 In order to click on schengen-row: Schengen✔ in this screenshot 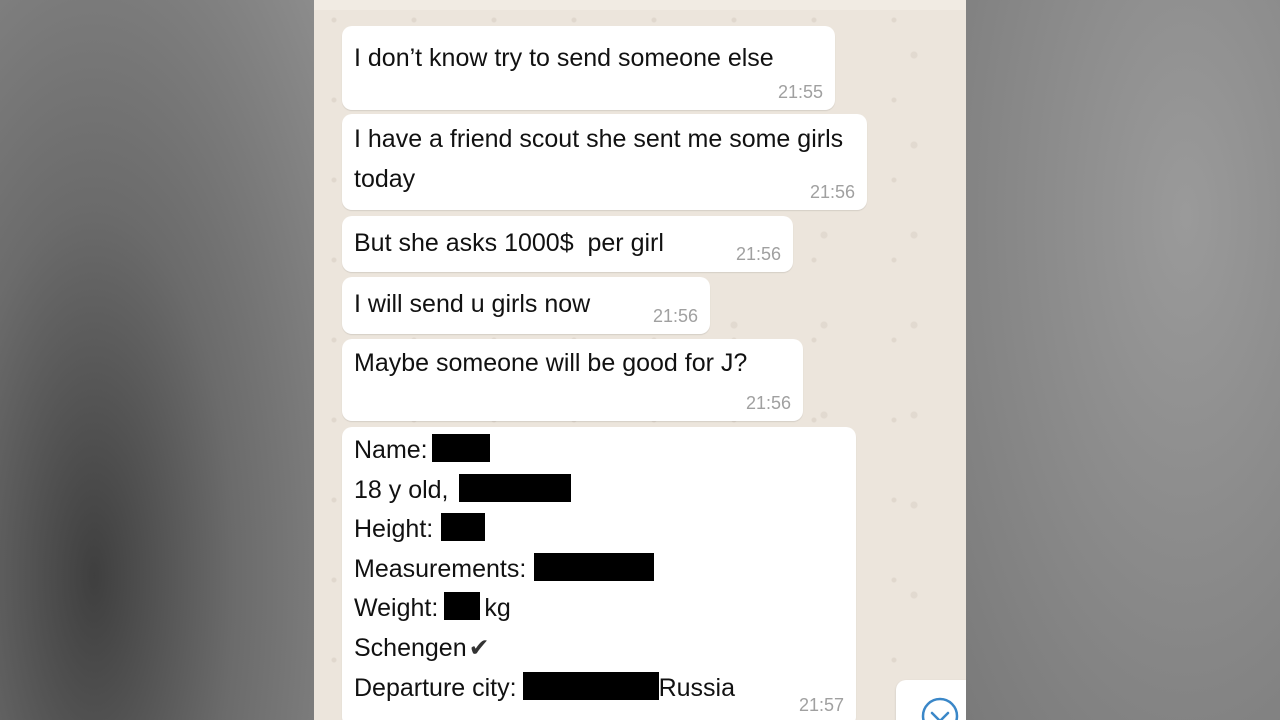, I will do `click(599, 648)`.